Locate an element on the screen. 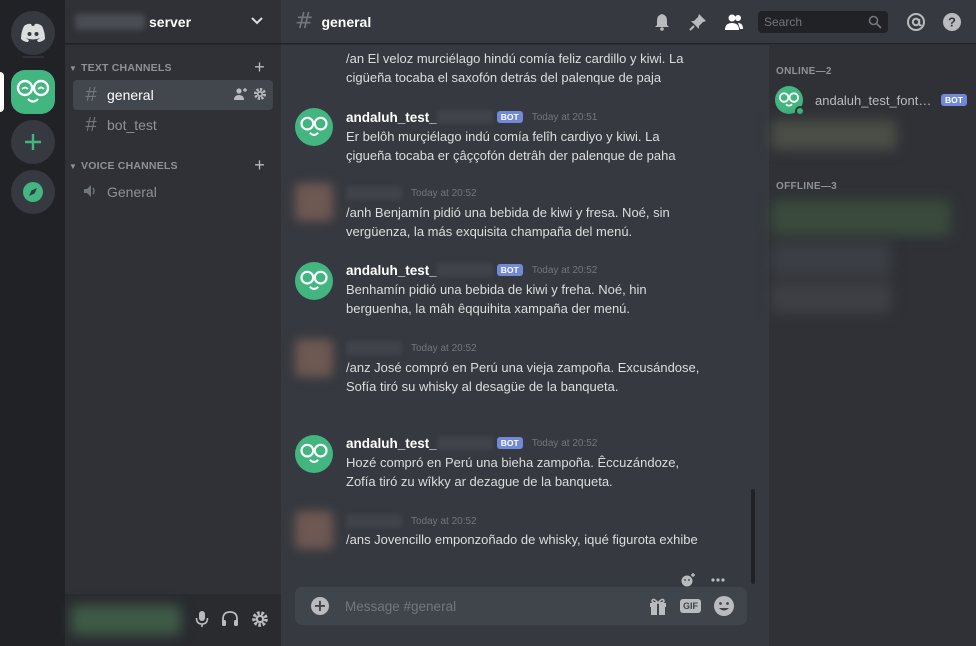 This screenshot has width=976, height=646. channel-header: # general Search ? is located at coordinates (628, 22).